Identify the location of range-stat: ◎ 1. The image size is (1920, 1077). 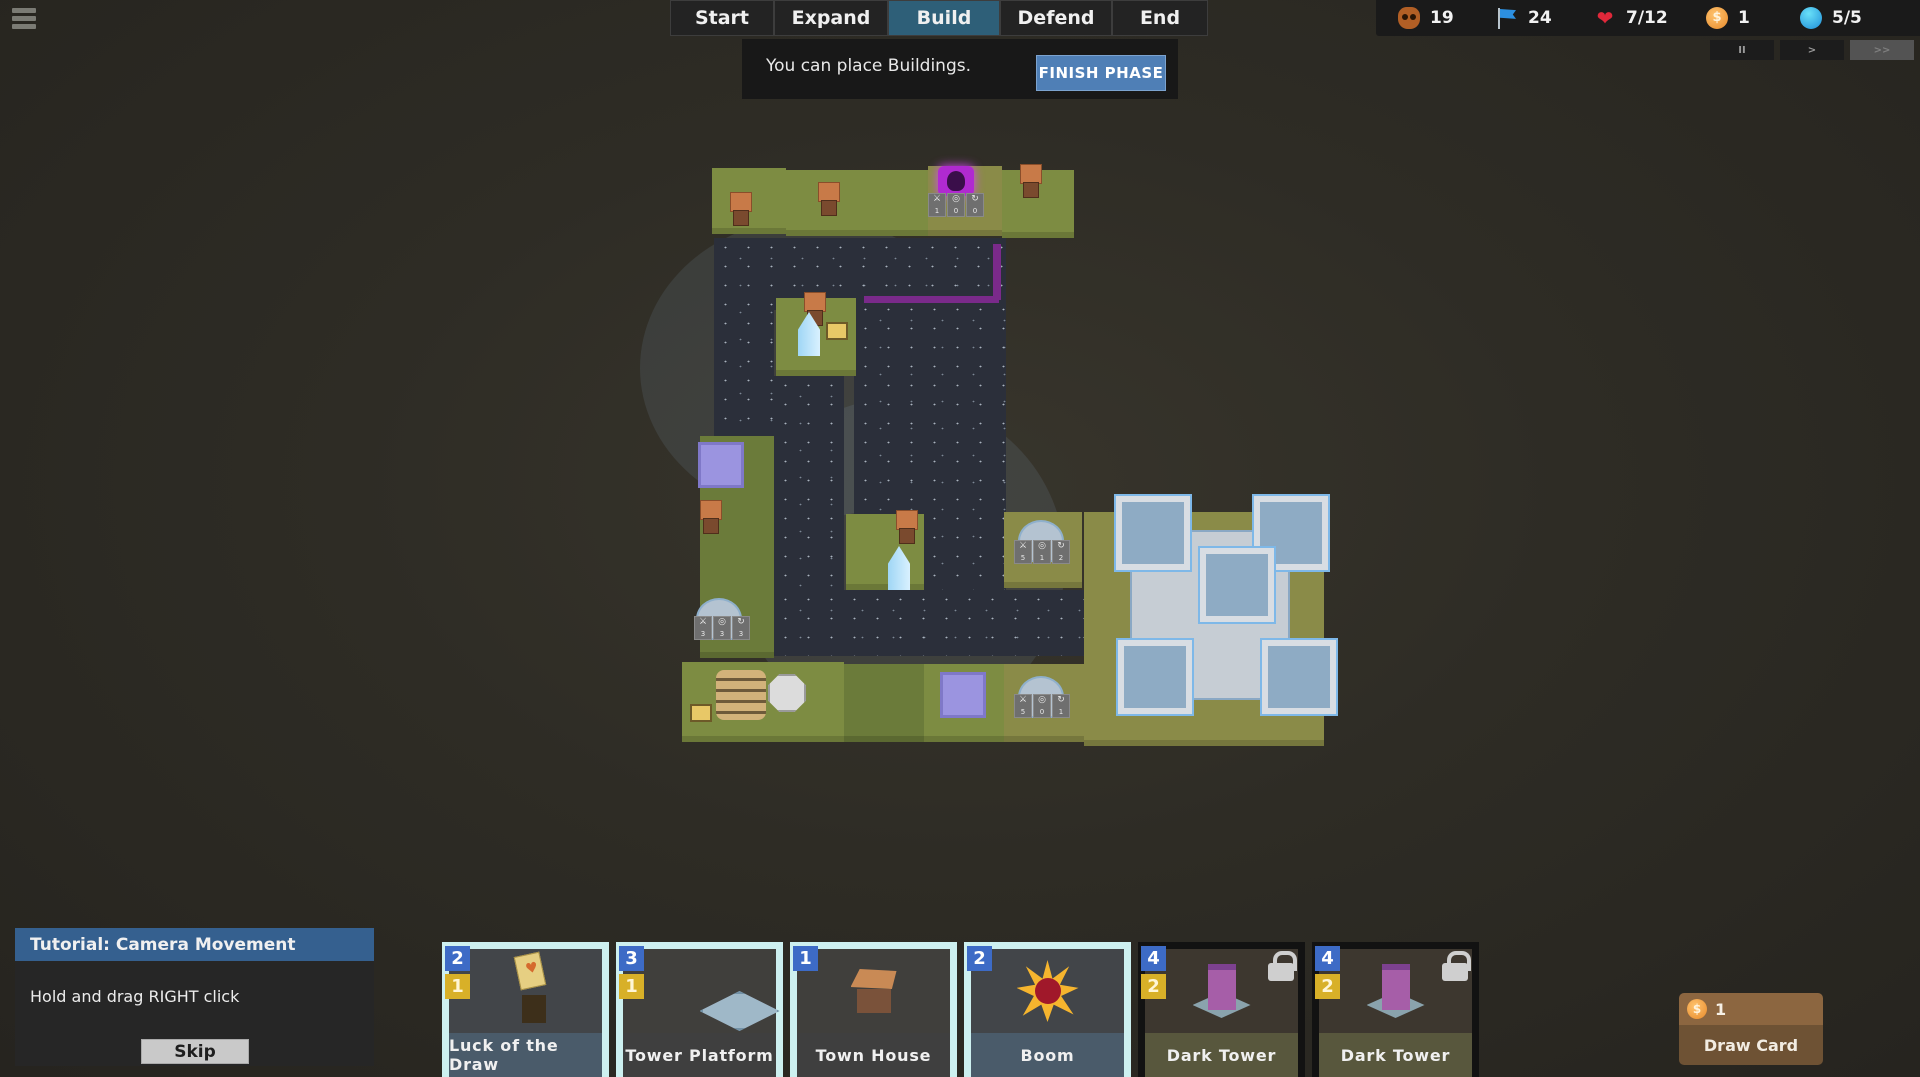
(1042, 552).